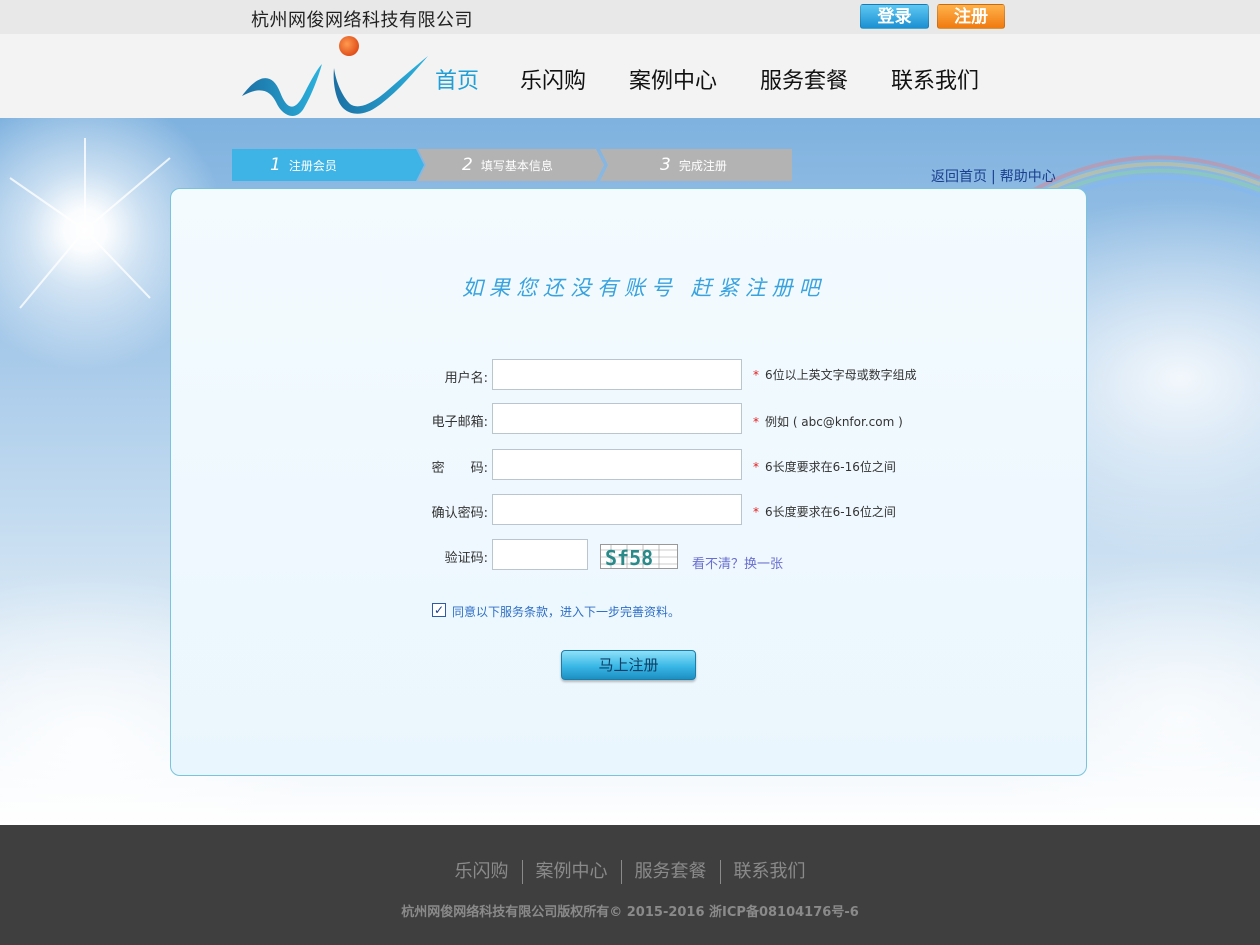 The image size is (1260, 945). I want to click on company-logo, so click(334, 76).